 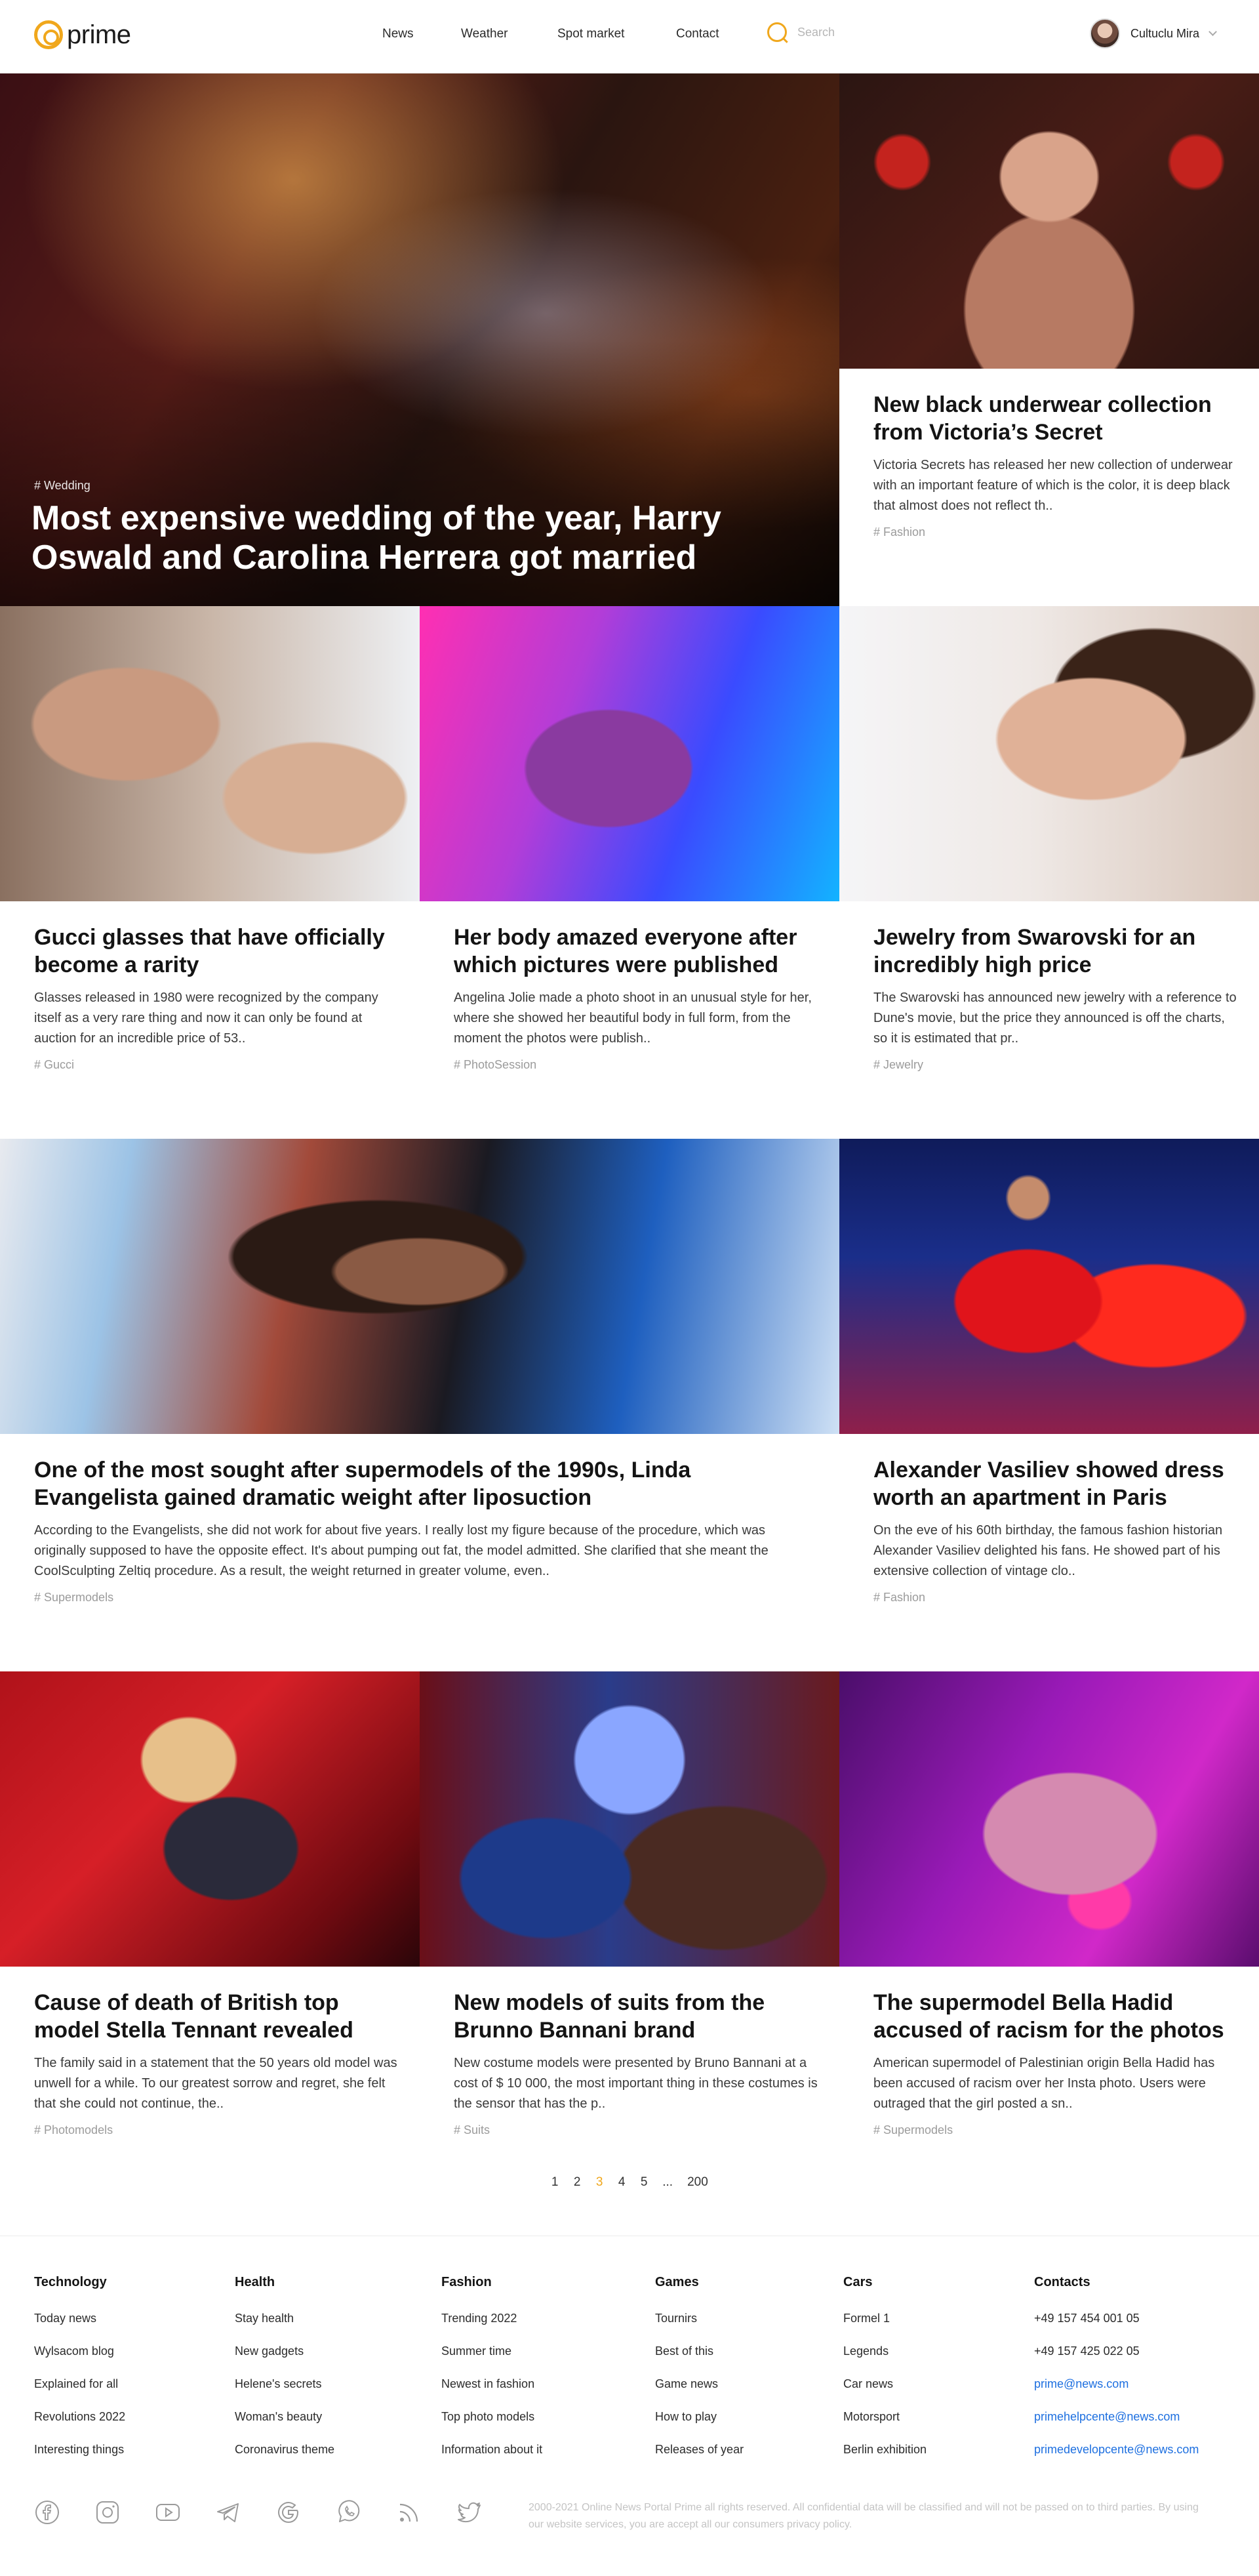 I want to click on article-image-red-dress, so click(x=1049, y=1286).